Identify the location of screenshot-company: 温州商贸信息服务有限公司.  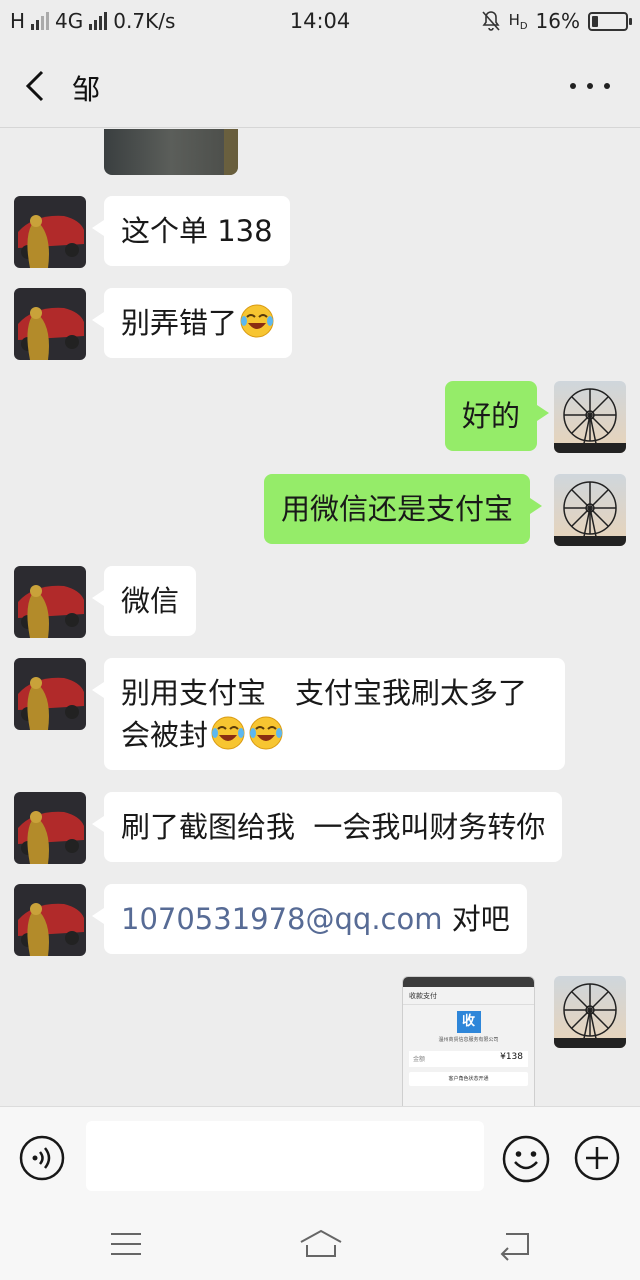
(468, 1040).